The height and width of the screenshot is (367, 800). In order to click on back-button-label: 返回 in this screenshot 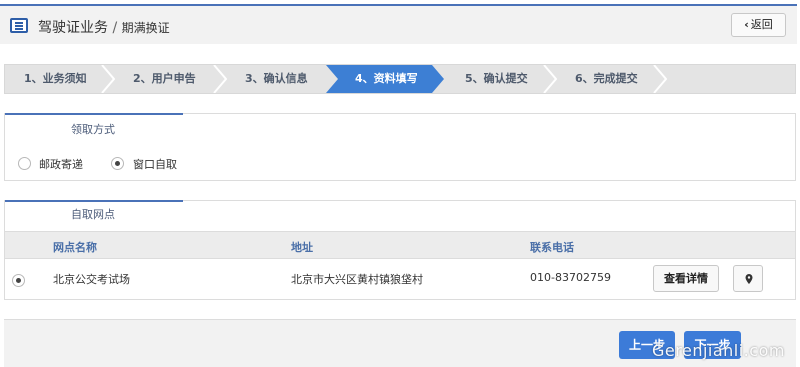, I will do `click(761, 24)`.